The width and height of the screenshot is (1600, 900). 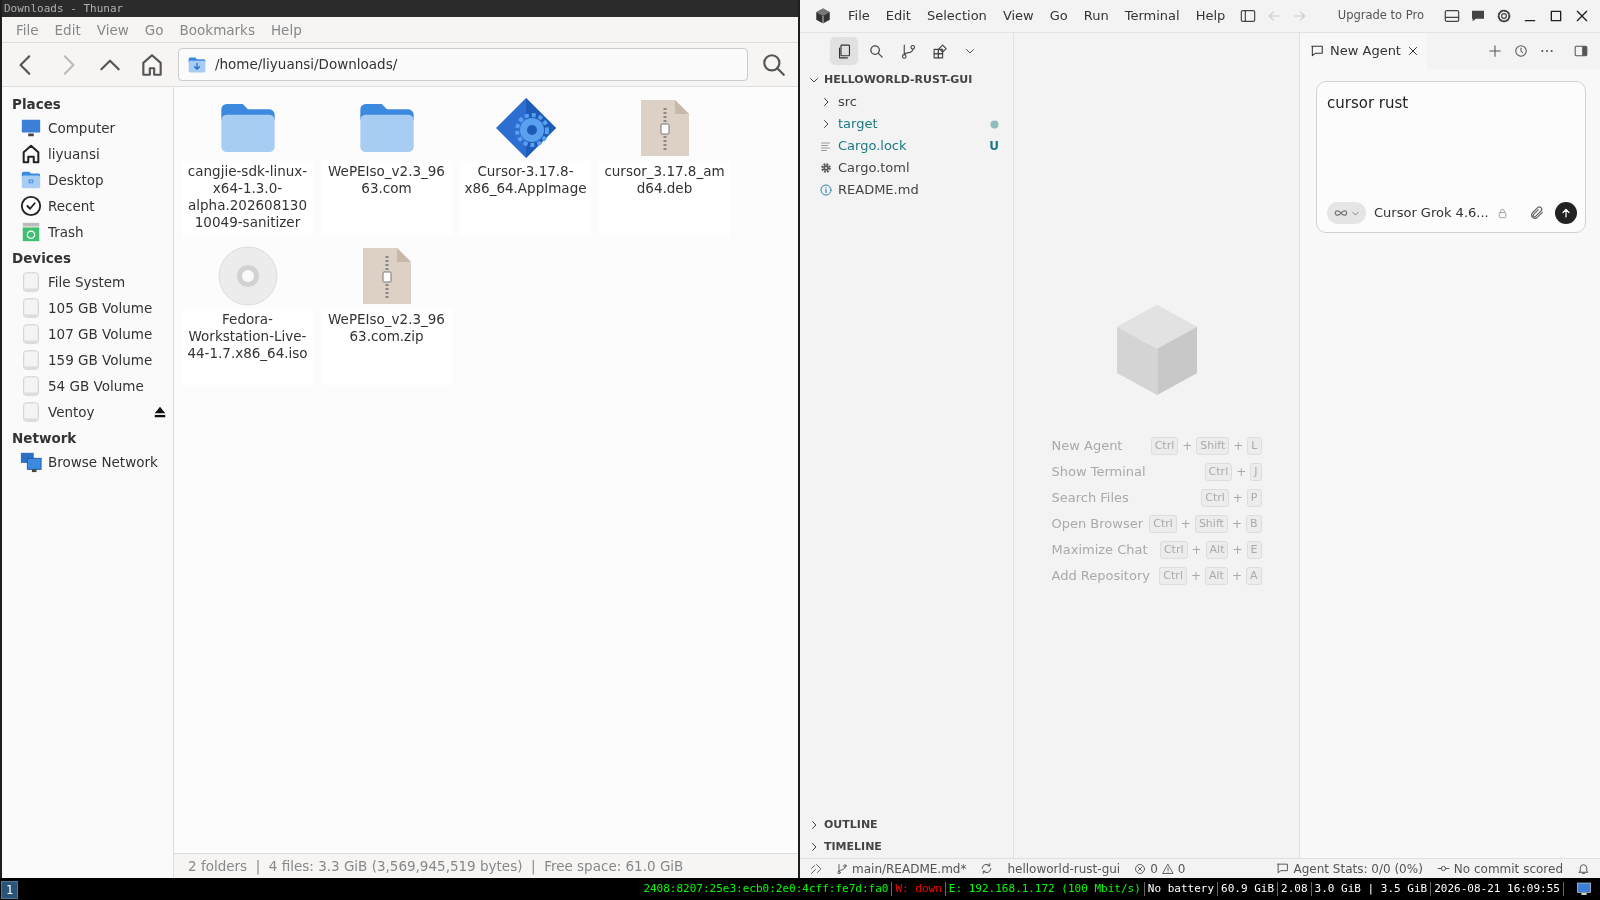 I want to click on arrow-up-icon, so click(x=1566, y=213).